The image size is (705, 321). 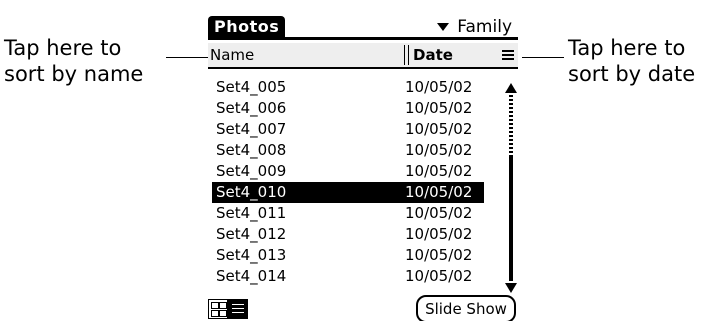 I want to click on photo-name: Set4_005, so click(x=251, y=87).